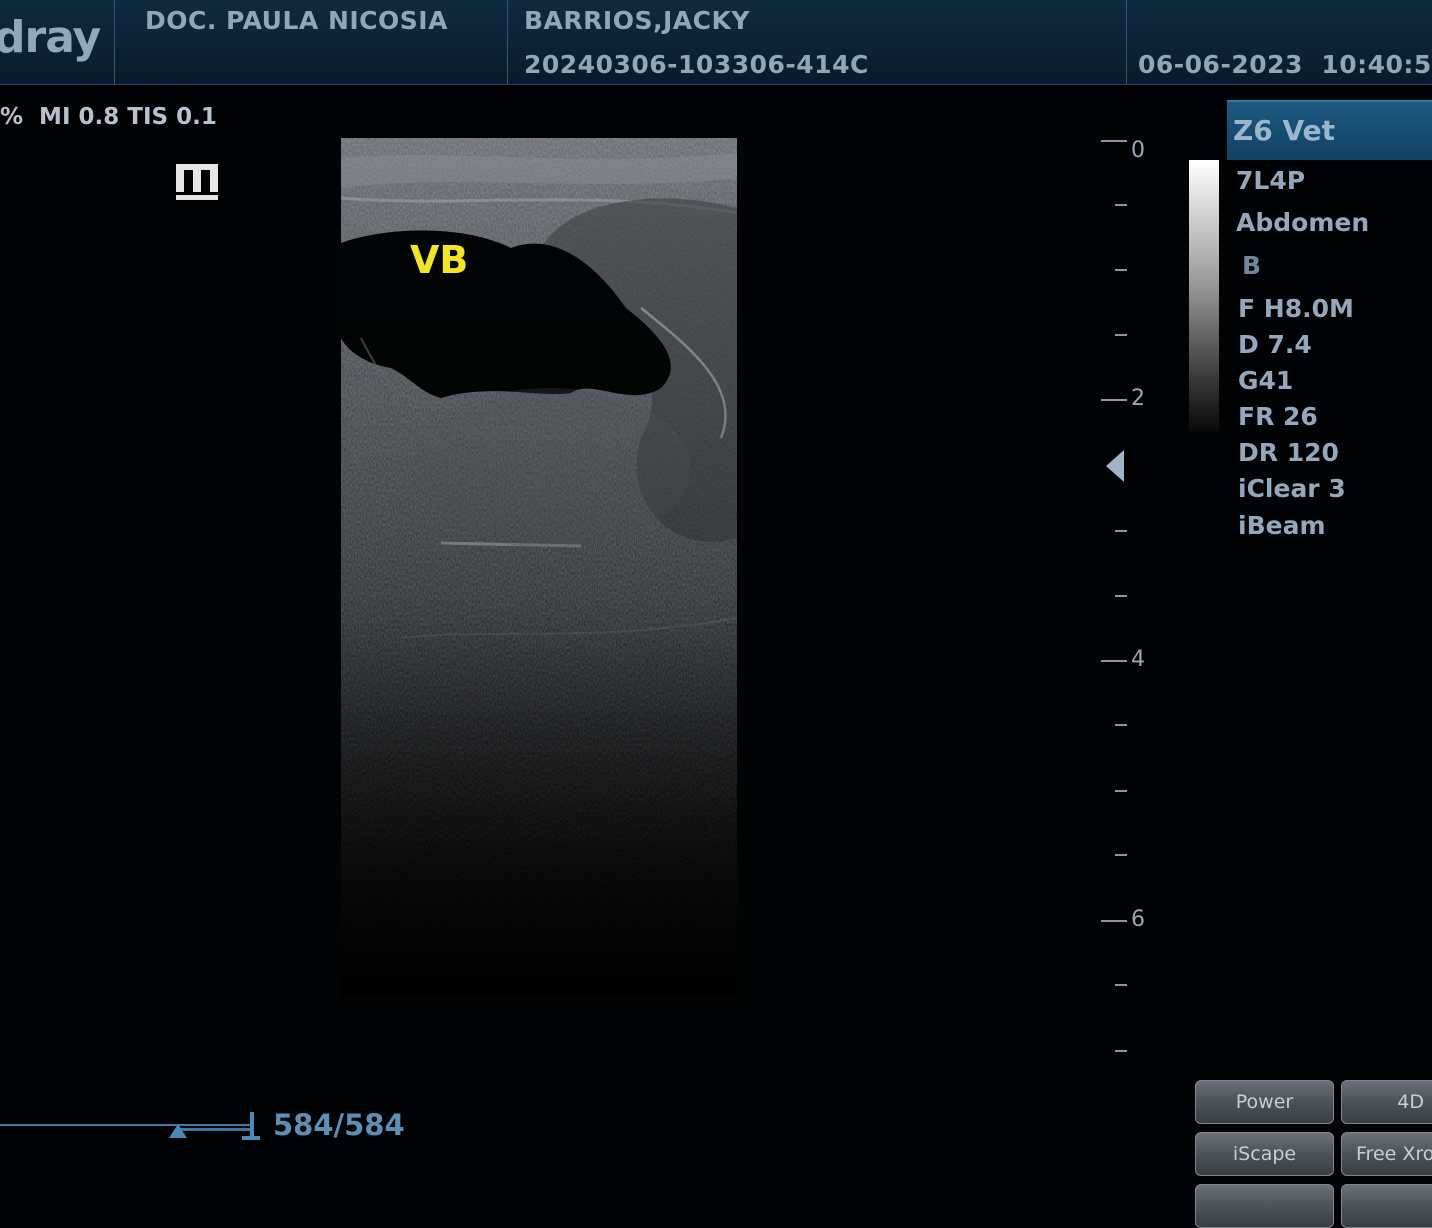  Describe the element at coordinates (296, 20) in the screenshot. I see `doctor-name: DOC. PAULA NICOSIA` at that location.